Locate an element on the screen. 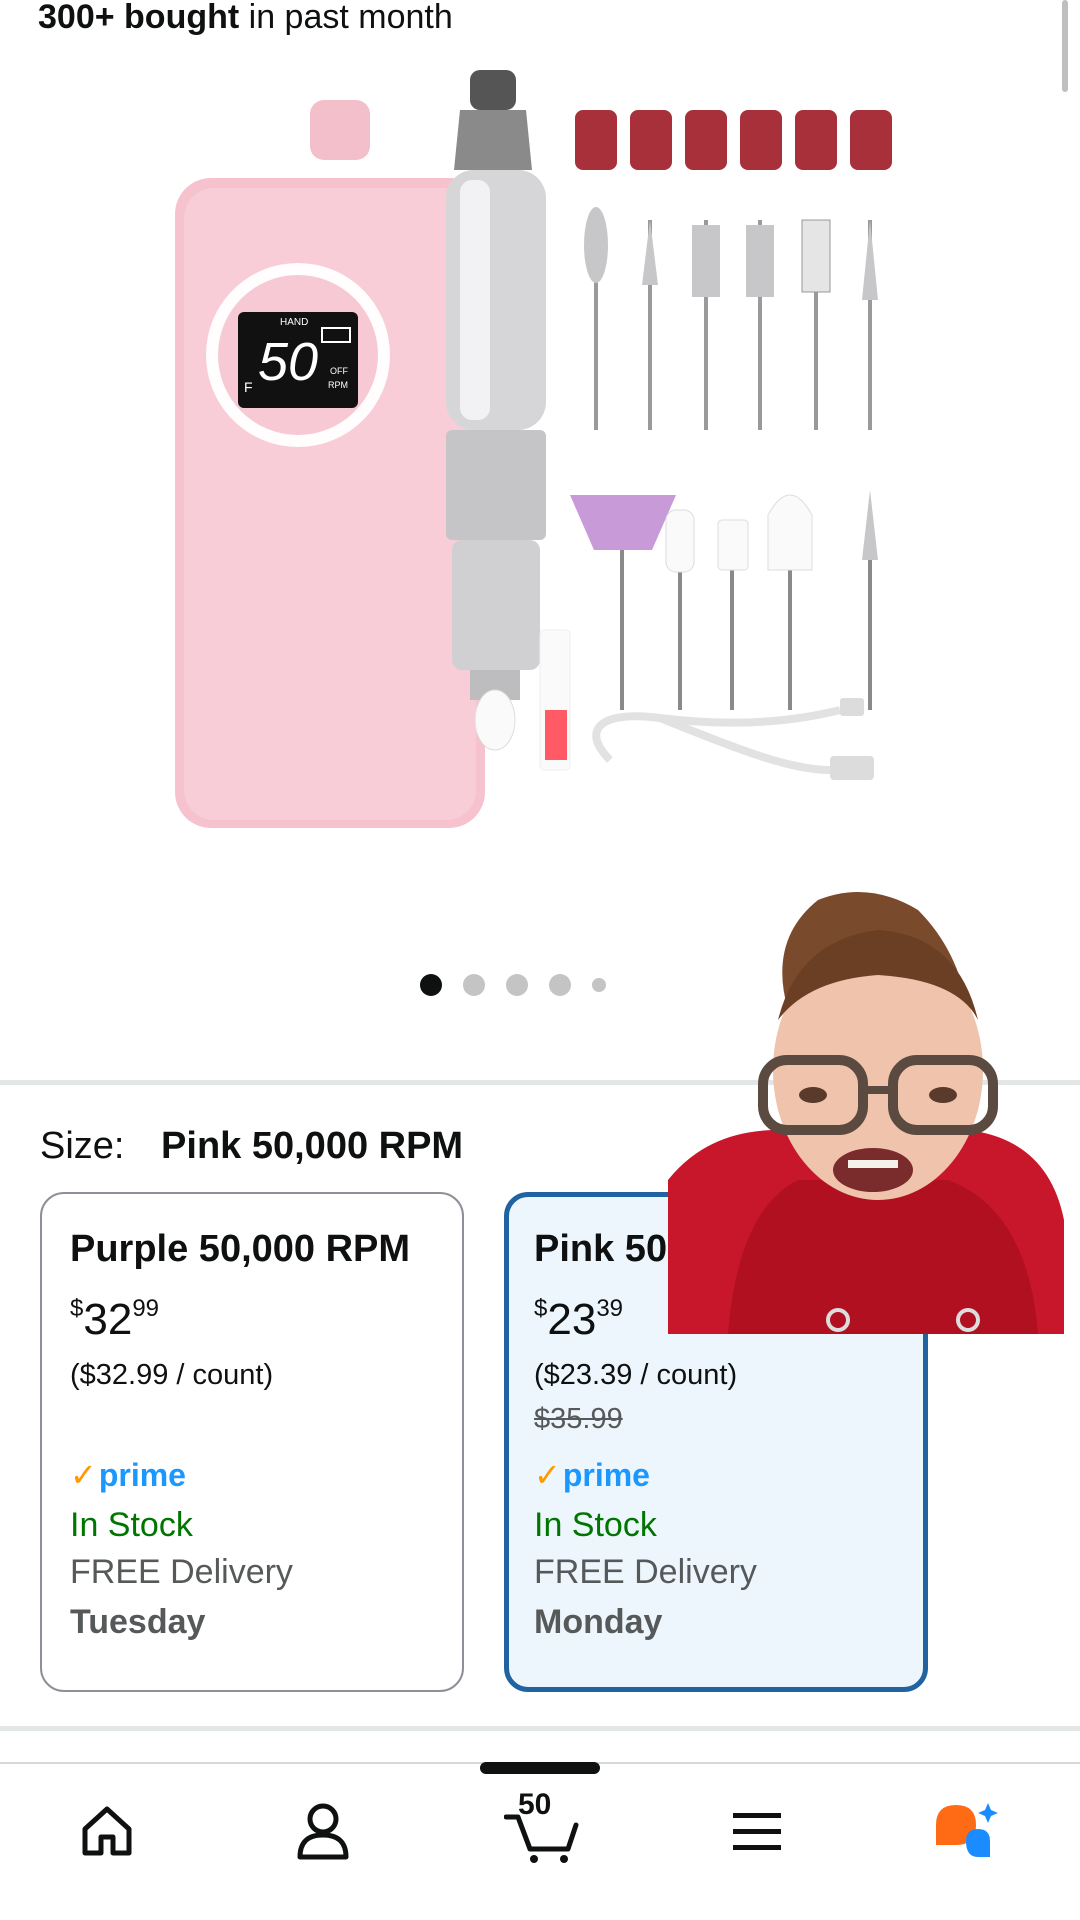 This screenshot has width=1080, height=1920. video-overlay-person is located at coordinates (866, 1113).